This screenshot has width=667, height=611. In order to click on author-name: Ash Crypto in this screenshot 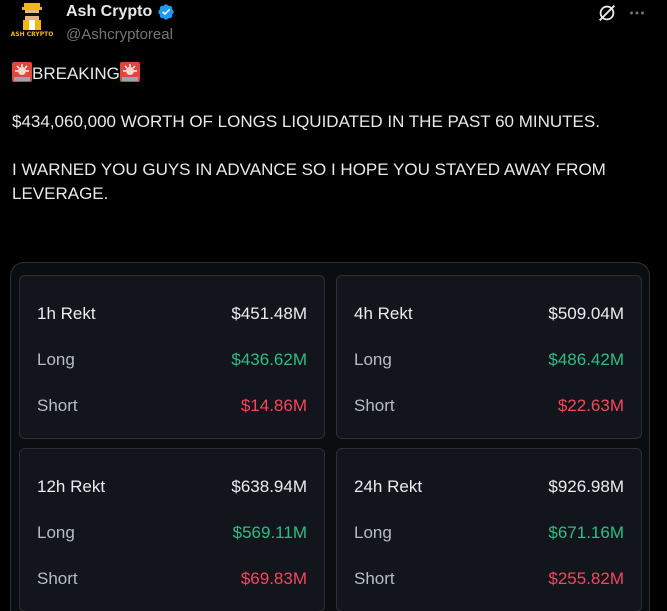, I will do `click(109, 12)`.